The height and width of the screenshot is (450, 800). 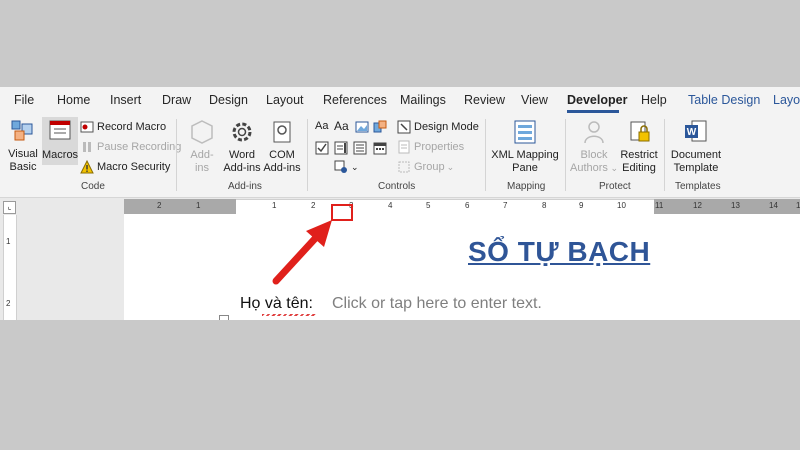 I want to click on rich-text-aa-label: Aa, so click(x=341, y=126).